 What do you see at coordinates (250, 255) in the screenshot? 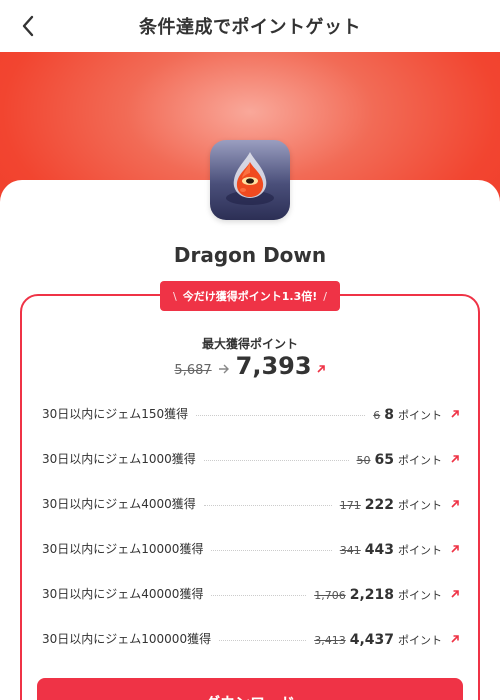
I see `app-name: Dragon Down` at bounding box center [250, 255].